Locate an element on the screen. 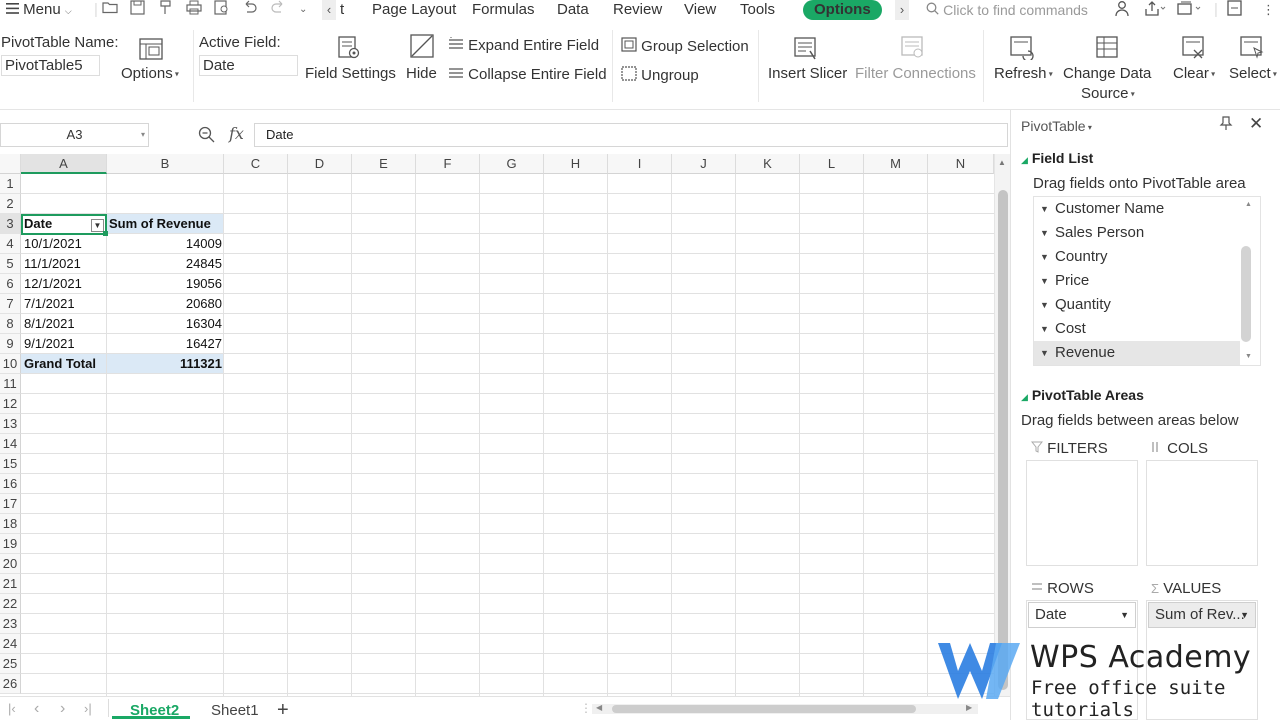  formula-input: Date is located at coordinates (631, 135).